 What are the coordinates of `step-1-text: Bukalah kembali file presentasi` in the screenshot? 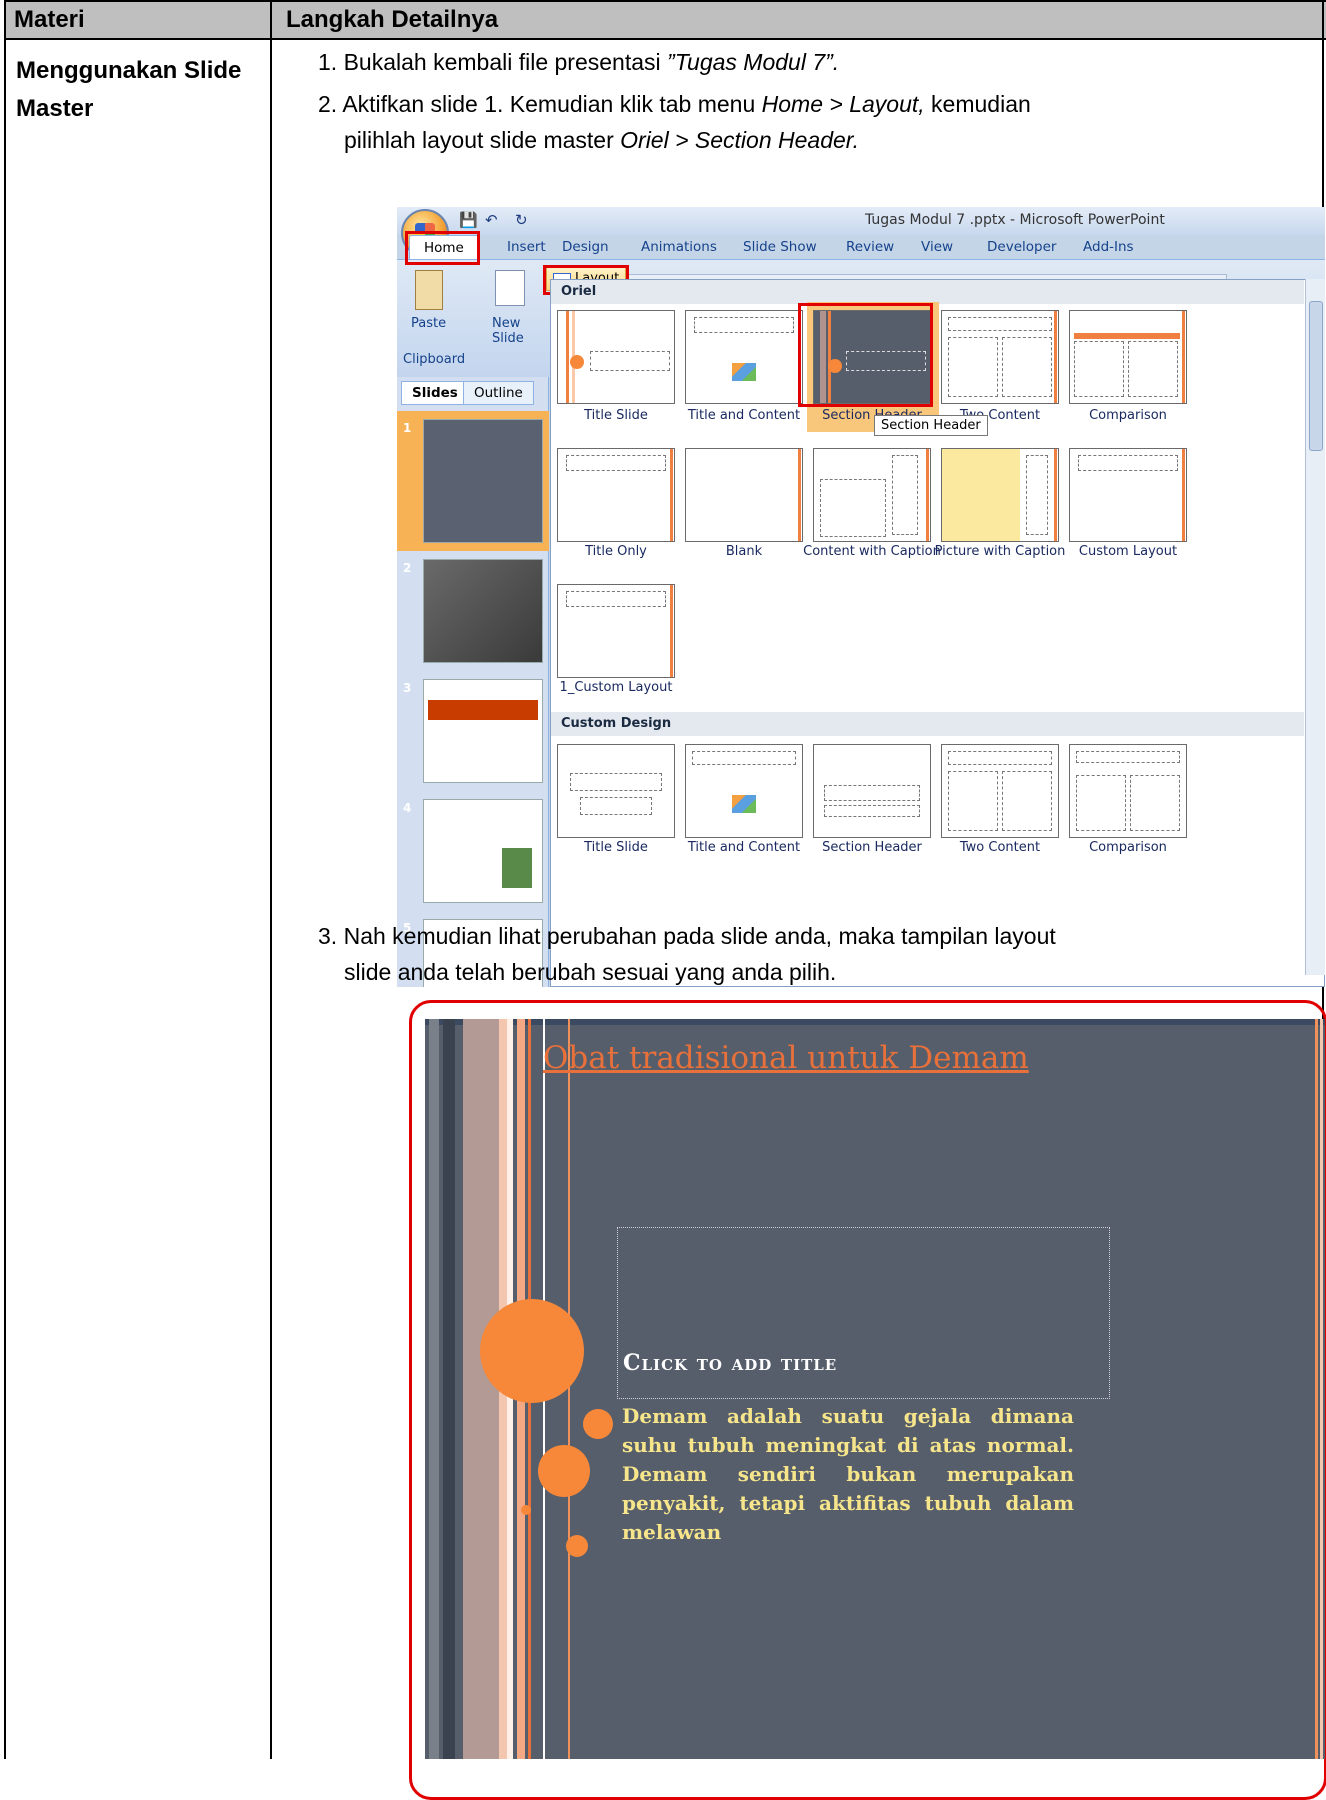 It's located at (505, 62).